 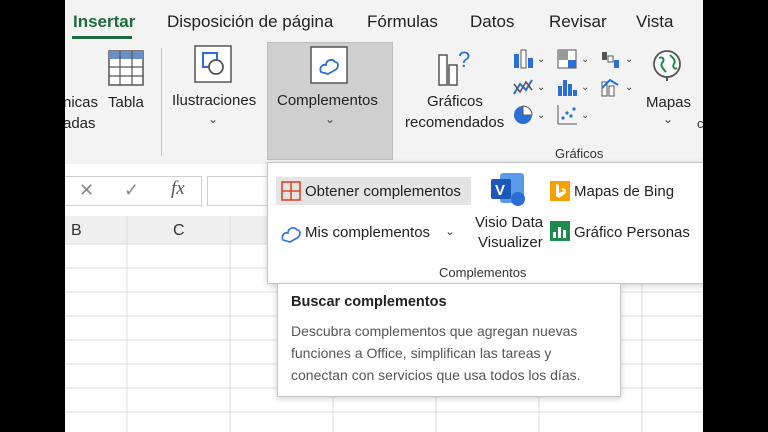 What do you see at coordinates (329, 67) in the screenshot?
I see `addins-icon` at bounding box center [329, 67].